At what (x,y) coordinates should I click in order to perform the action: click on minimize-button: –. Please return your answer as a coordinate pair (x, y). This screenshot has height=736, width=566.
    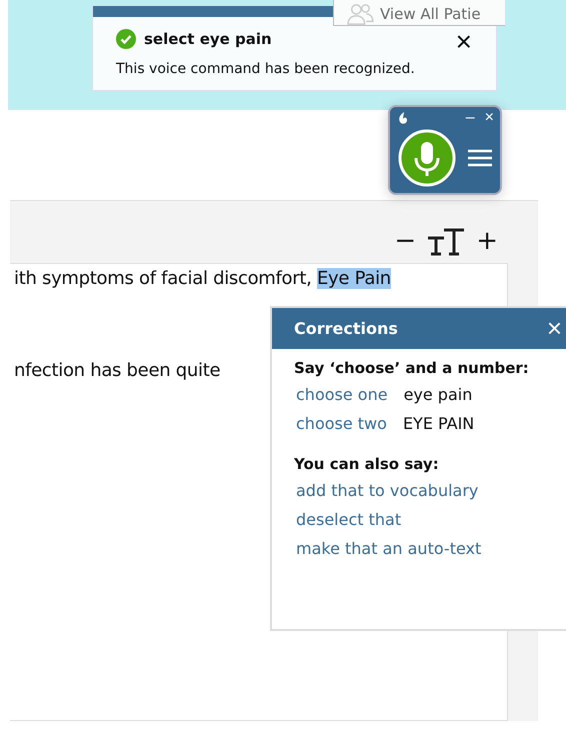
    Looking at the image, I should click on (470, 118).